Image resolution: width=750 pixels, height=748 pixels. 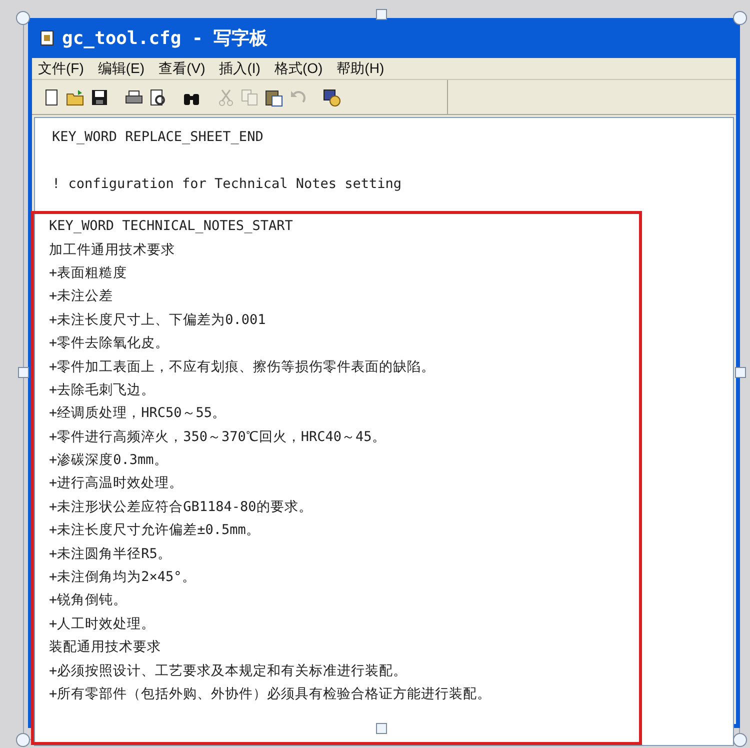 I want to click on text-line: +表面粗糙度, so click(x=88, y=272).